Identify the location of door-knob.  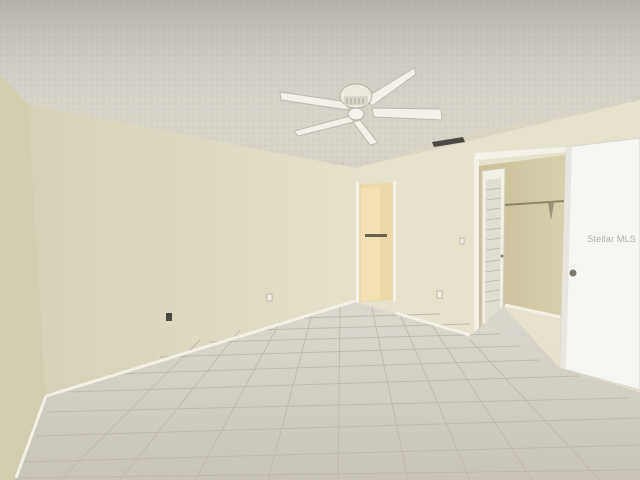
(502, 256).